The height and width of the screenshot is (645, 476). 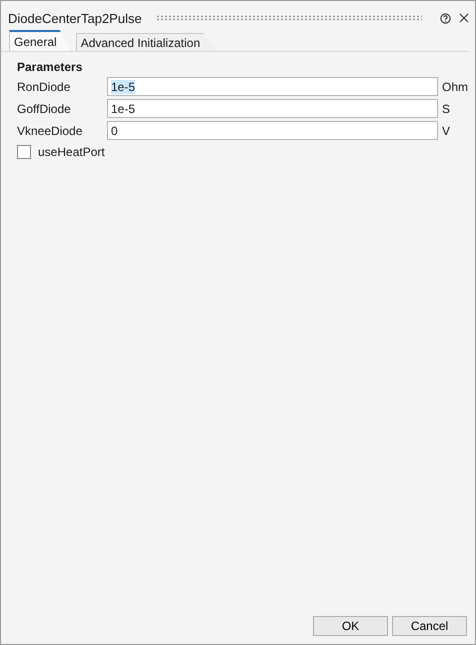 What do you see at coordinates (447, 109) in the screenshot?
I see `unit-label: S` at bounding box center [447, 109].